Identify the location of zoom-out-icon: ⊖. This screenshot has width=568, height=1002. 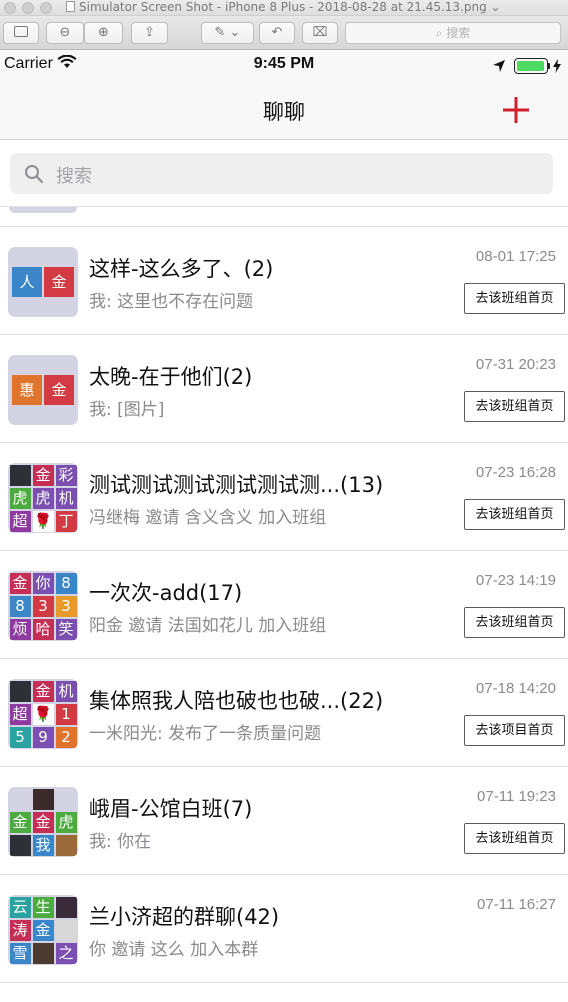
(65, 32).